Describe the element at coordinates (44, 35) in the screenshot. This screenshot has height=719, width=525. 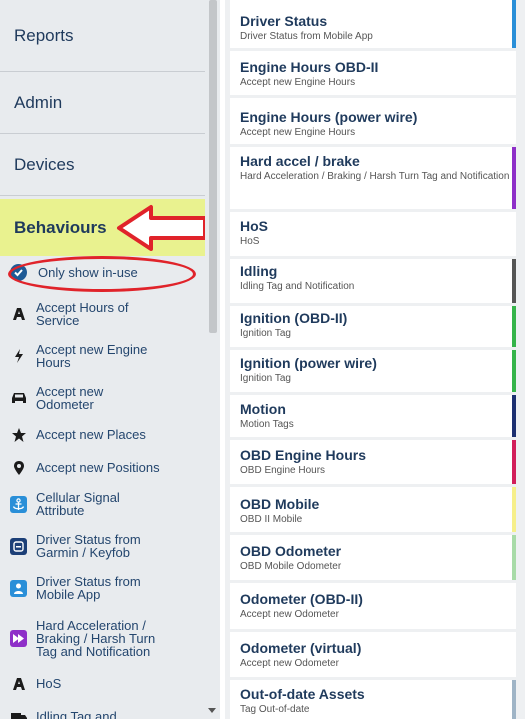
I see `nav-reports-label: Reports` at that location.